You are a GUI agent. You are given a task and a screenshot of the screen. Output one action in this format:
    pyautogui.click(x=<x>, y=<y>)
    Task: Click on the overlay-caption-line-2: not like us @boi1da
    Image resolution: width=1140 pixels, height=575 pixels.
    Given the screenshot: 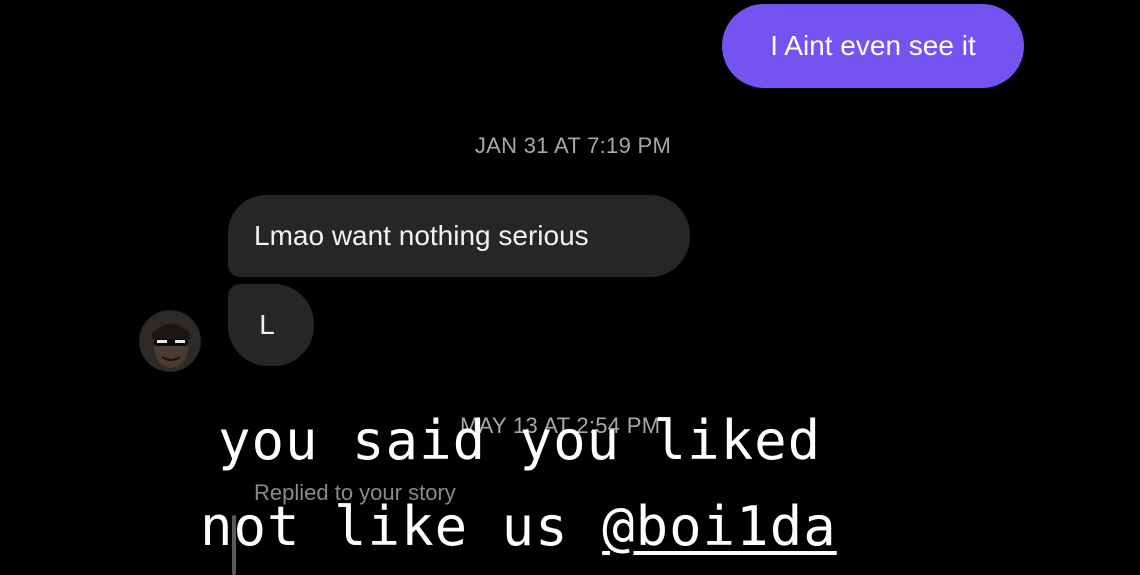 What is the action you would take?
    pyautogui.click(x=518, y=527)
    